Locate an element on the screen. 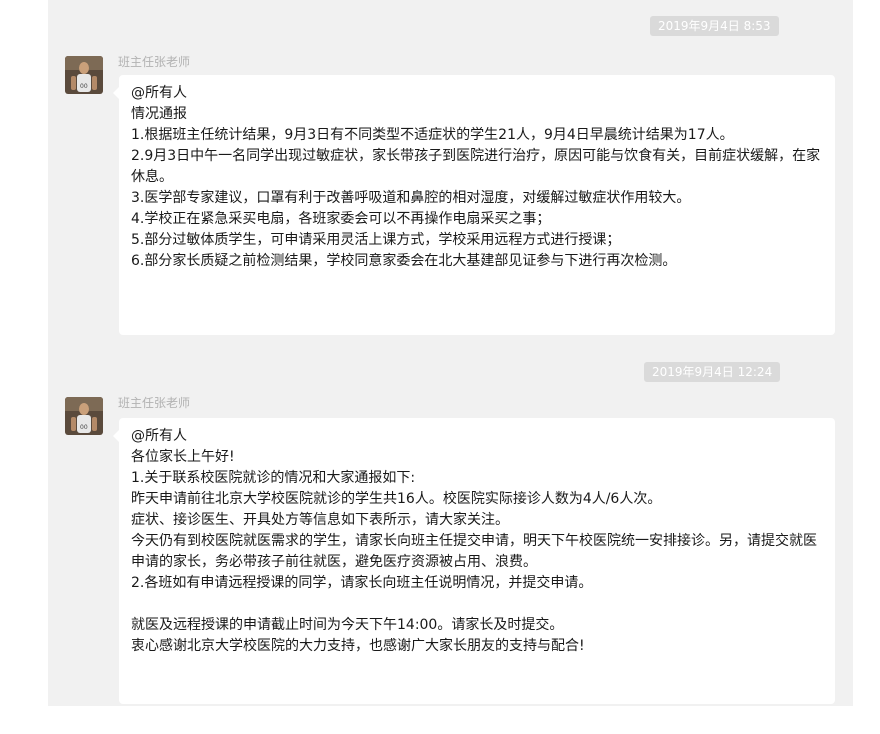 This screenshot has height=734, width=880. message-line: 情况通报 is located at coordinates (159, 114).